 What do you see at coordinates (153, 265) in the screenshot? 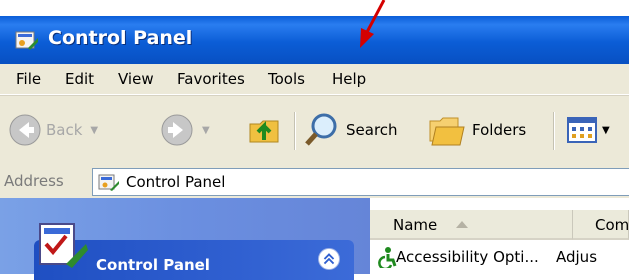
I see `panel-title: Control Panel` at bounding box center [153, 265].